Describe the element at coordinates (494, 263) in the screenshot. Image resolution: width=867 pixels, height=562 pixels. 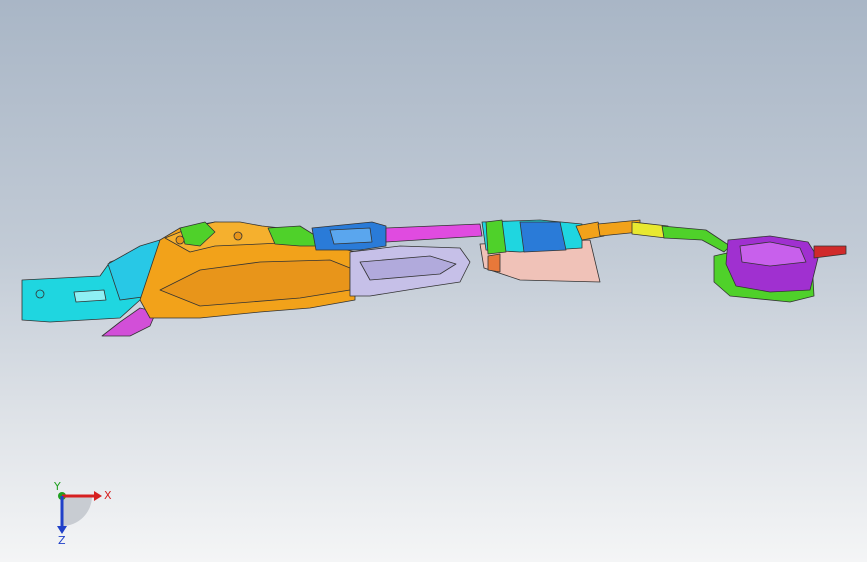
I see `resonator-hanger-red` at that location.